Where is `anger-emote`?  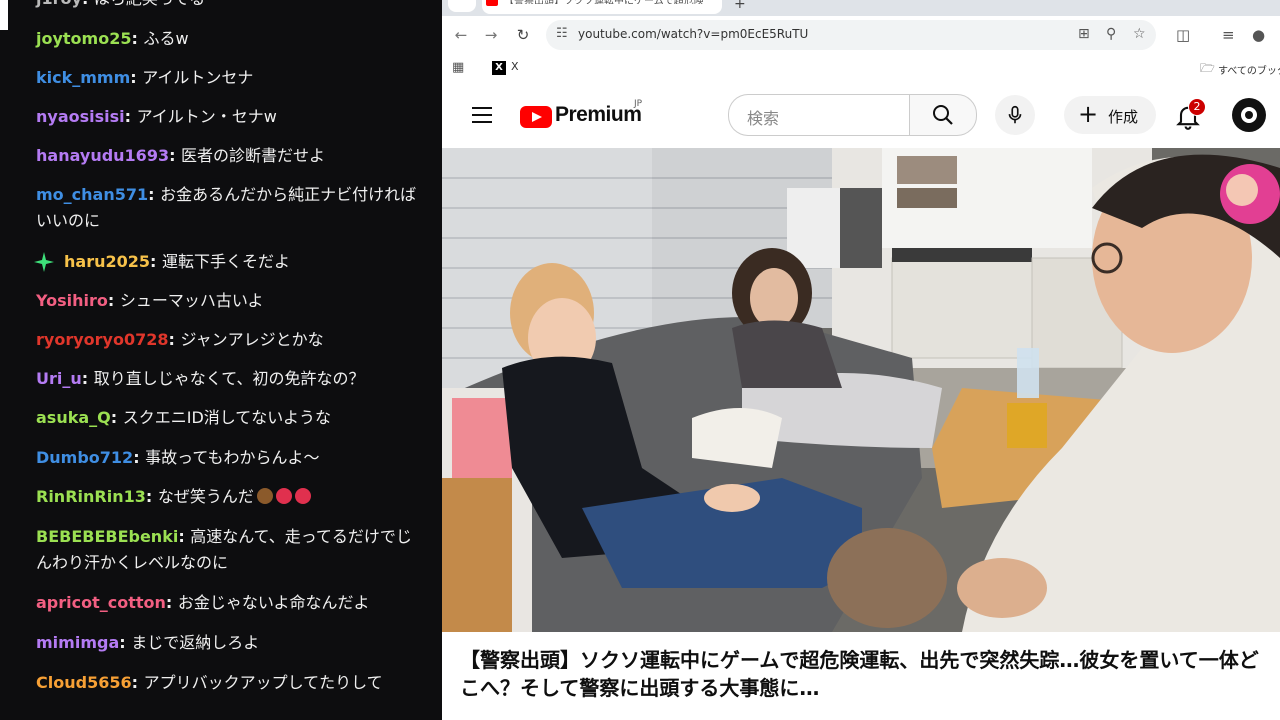
anger-emote is located at coordinates (302, 496).